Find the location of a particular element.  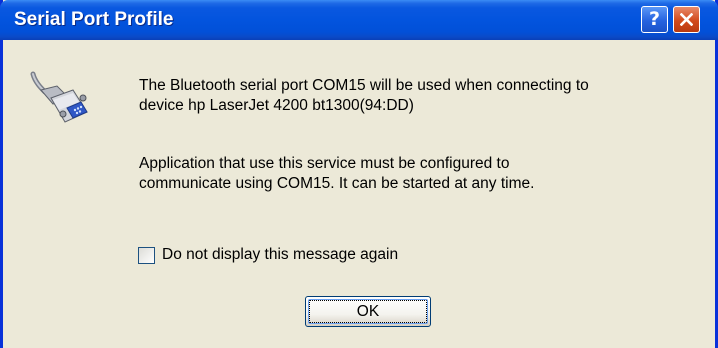

ok-button: OK is located at coordinates (368, 311).